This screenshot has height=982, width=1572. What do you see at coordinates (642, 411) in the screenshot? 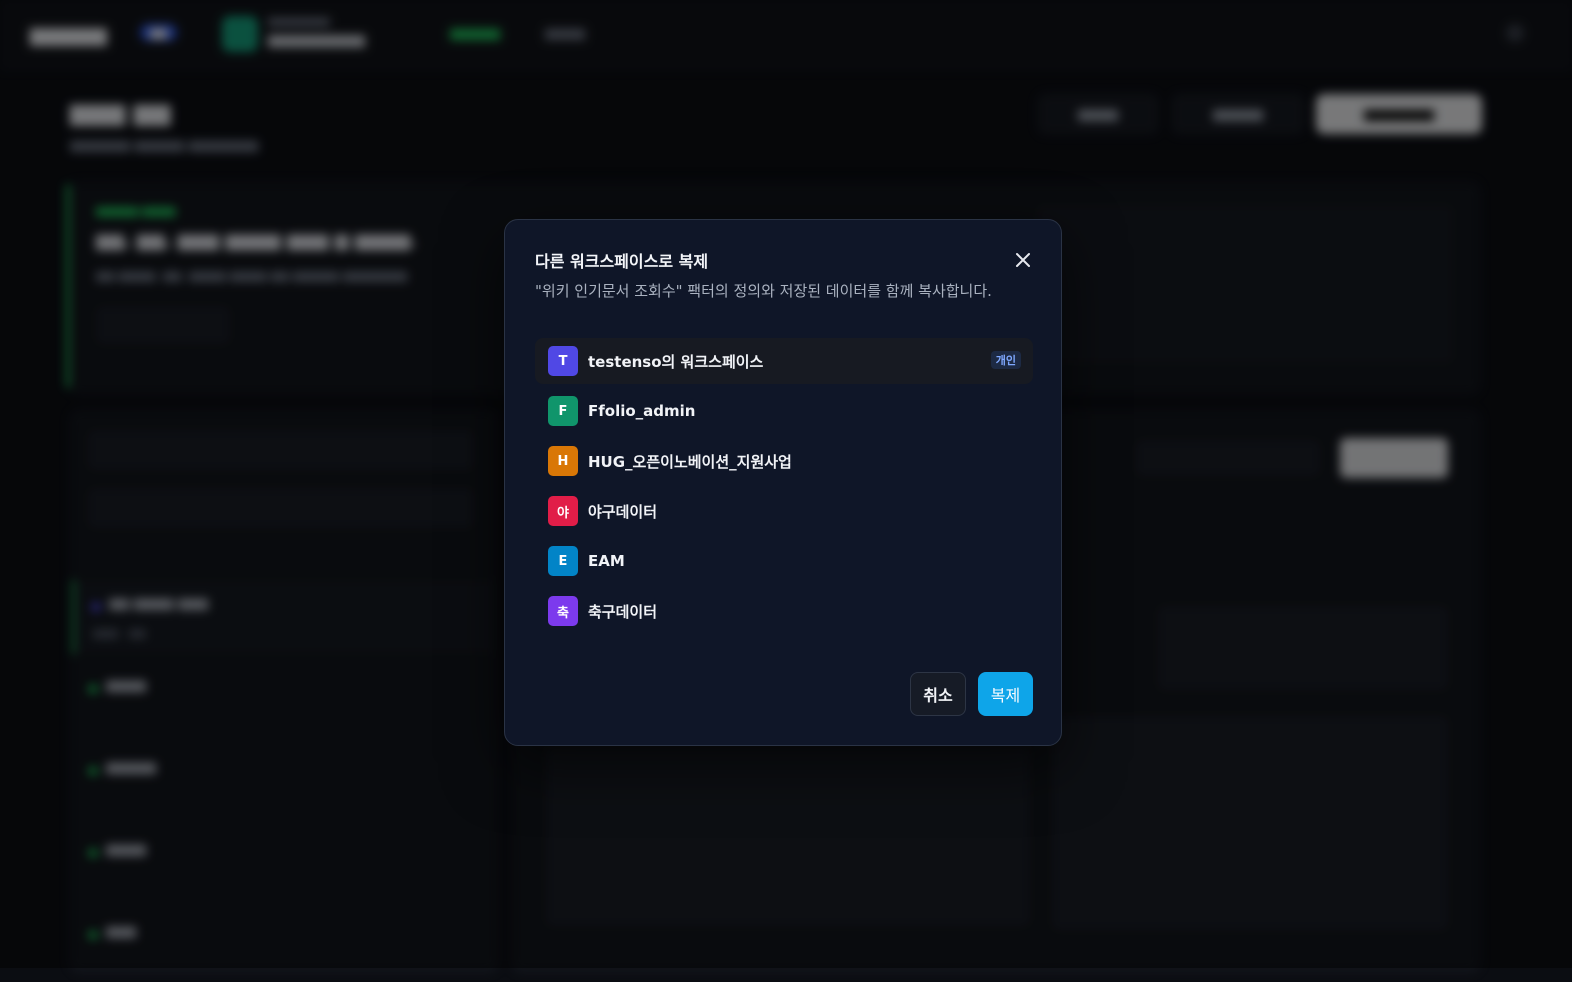
I see `workspace-name: Ffolio_admin` at bounding box center [642, 411].